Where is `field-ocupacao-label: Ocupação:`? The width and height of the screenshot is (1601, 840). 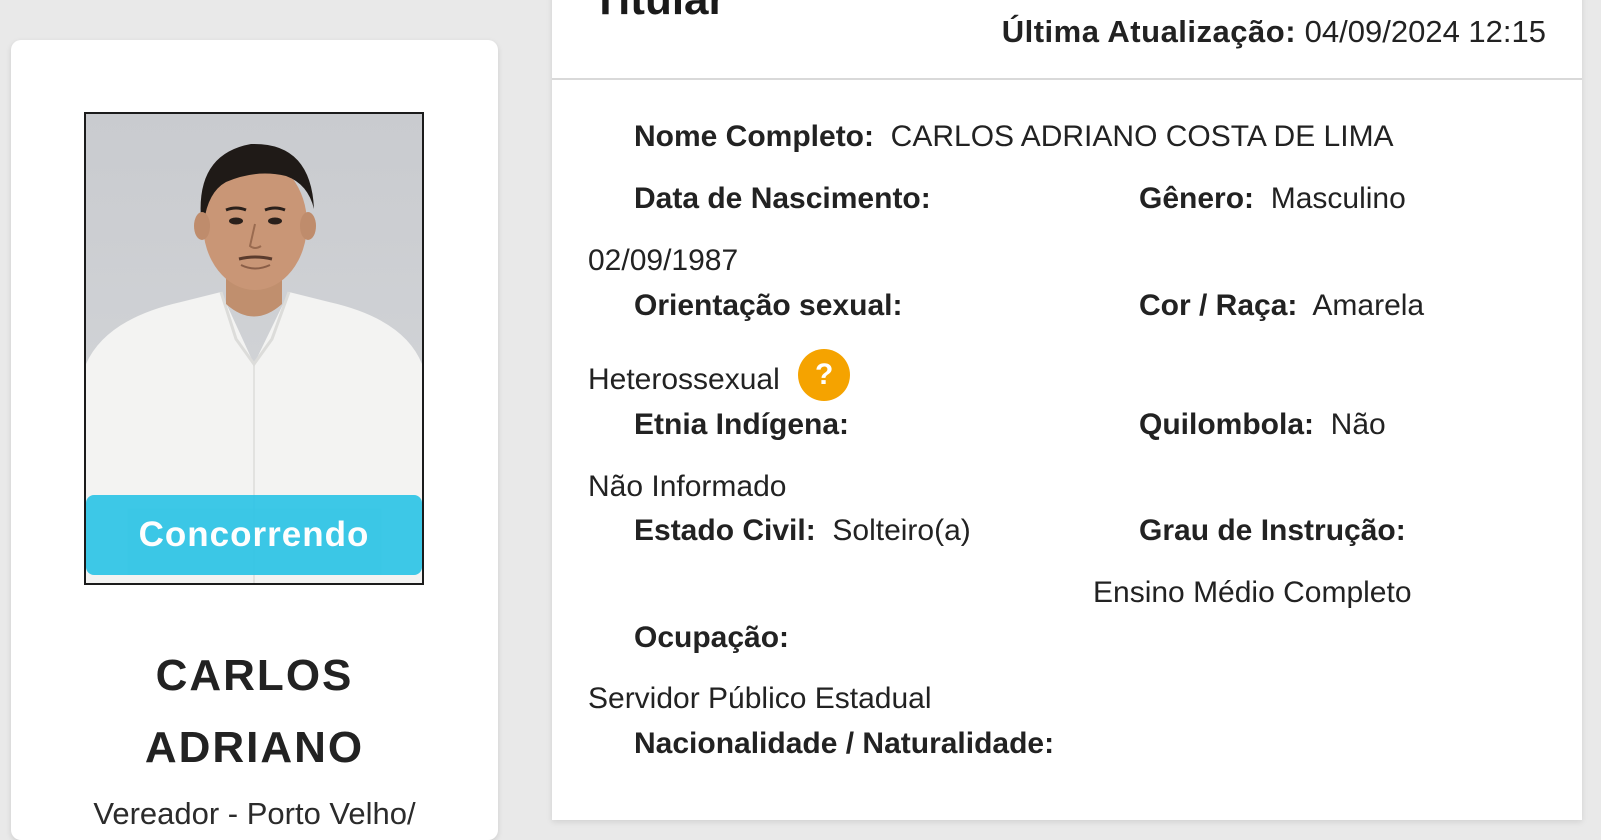 field-ocupacao-label: Ocupação: is located at coordinates (712, 637).